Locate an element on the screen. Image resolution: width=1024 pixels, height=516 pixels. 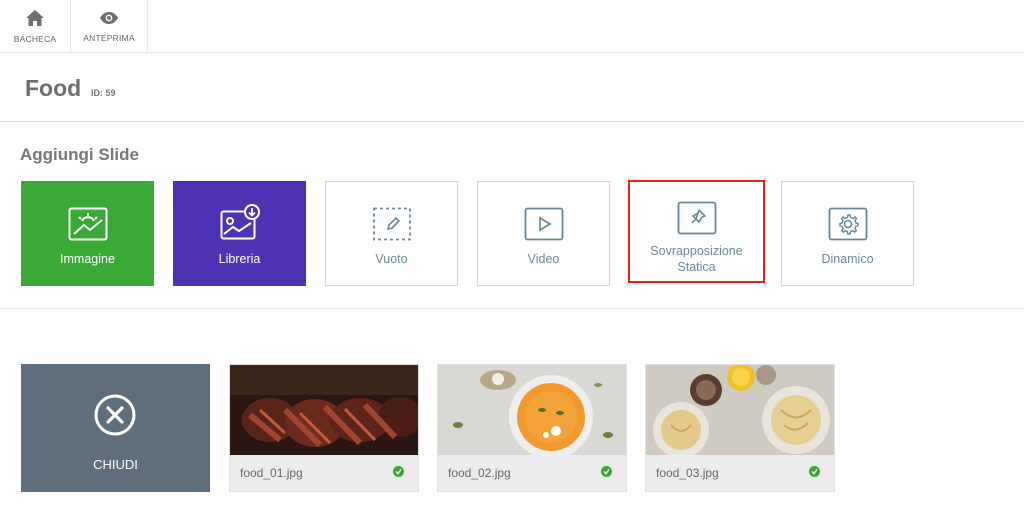
add-video-slide-button: Video is located at coordinates (543, 233).